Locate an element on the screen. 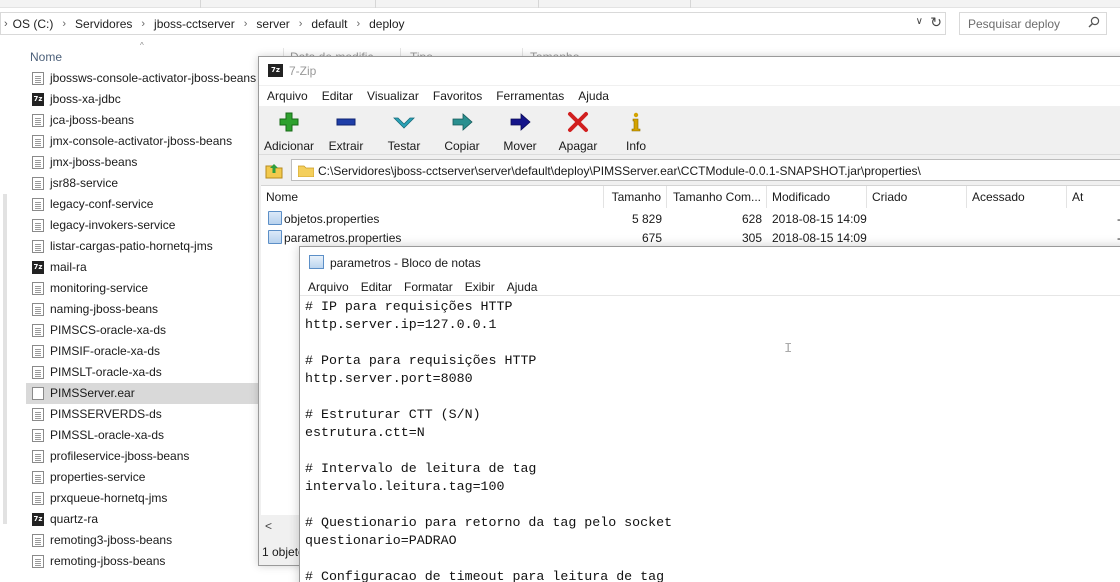 This screenshot has width=1120, height=582. notepad-titlebar: parametros - Bloco de notas is located at coordinates (710, 262).